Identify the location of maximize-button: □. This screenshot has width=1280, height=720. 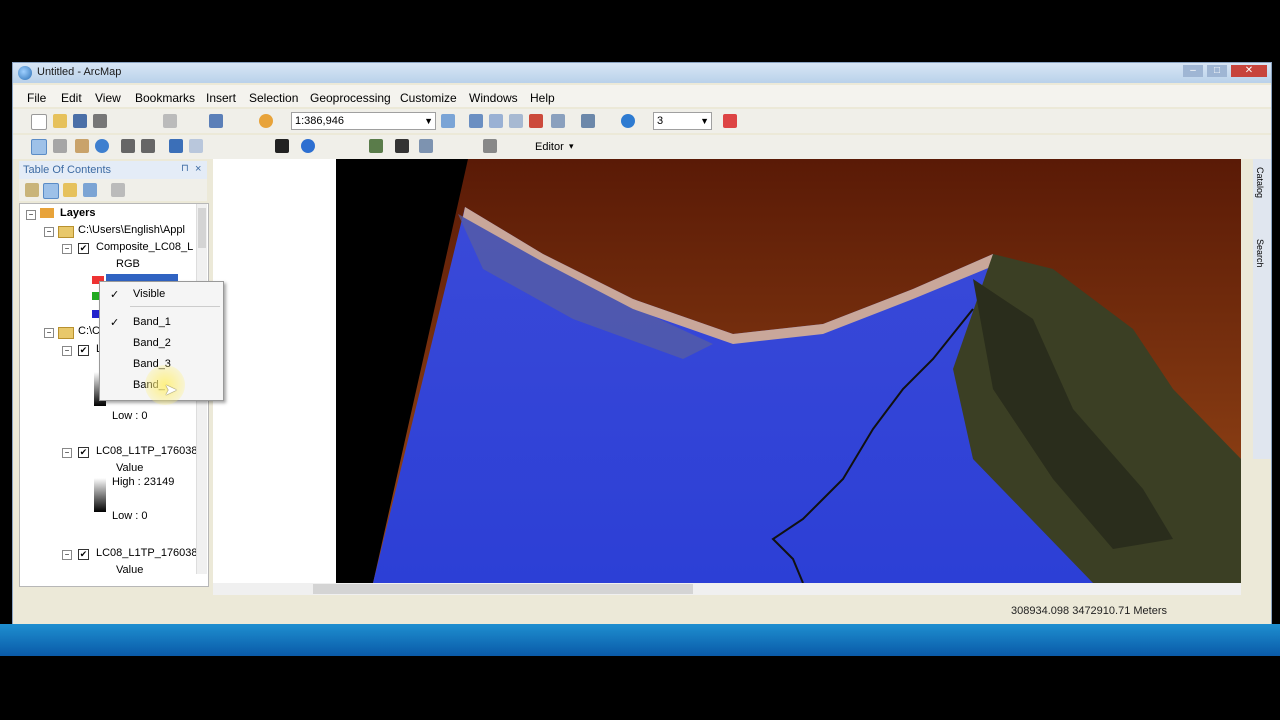
(1217, 71).